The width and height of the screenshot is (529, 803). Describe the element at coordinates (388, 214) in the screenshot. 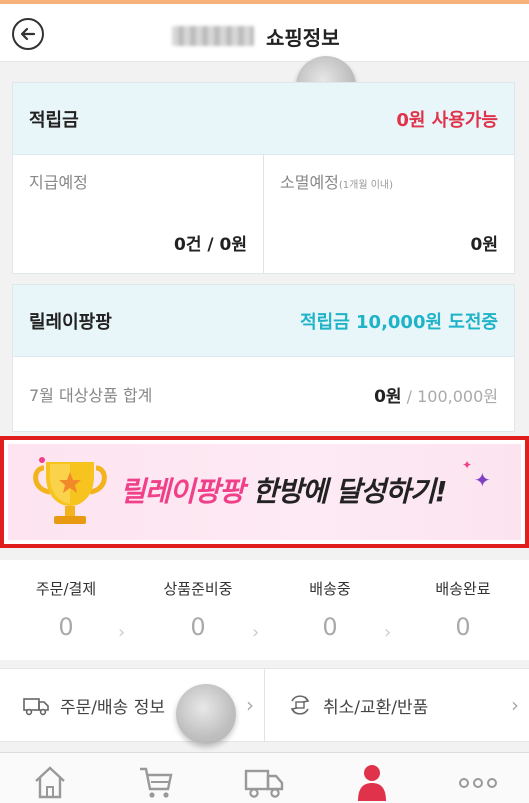

I see `expiring-reward-cell: 소멸예정(1개월 이내) 0원` at that location.